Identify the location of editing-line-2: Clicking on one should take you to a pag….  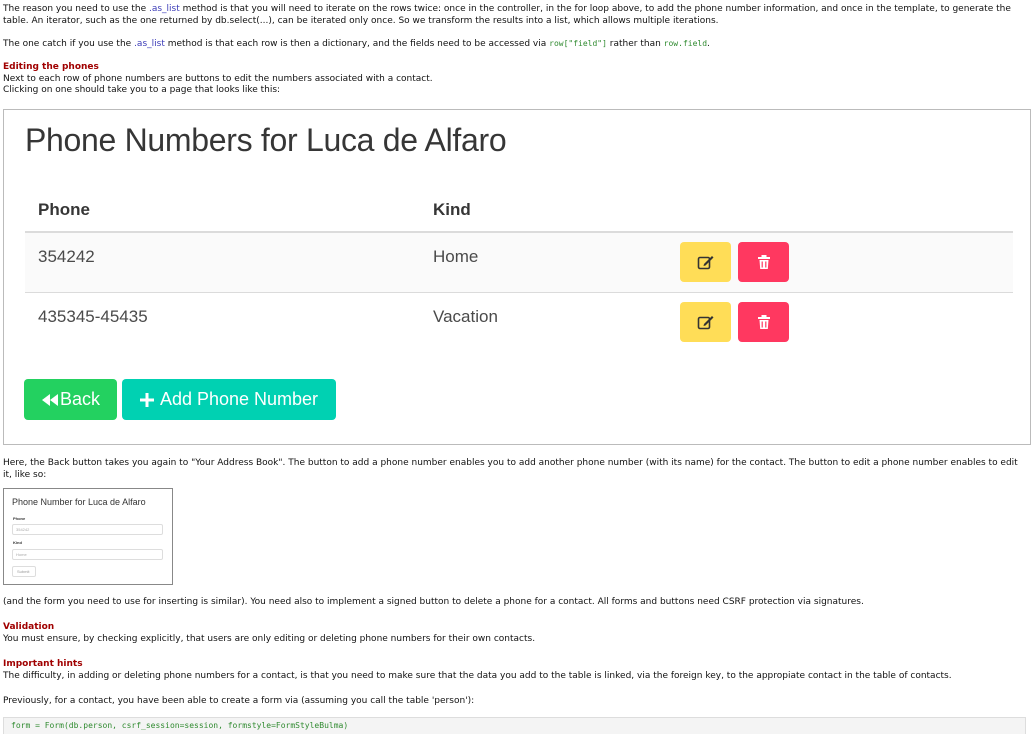
(142, 90).